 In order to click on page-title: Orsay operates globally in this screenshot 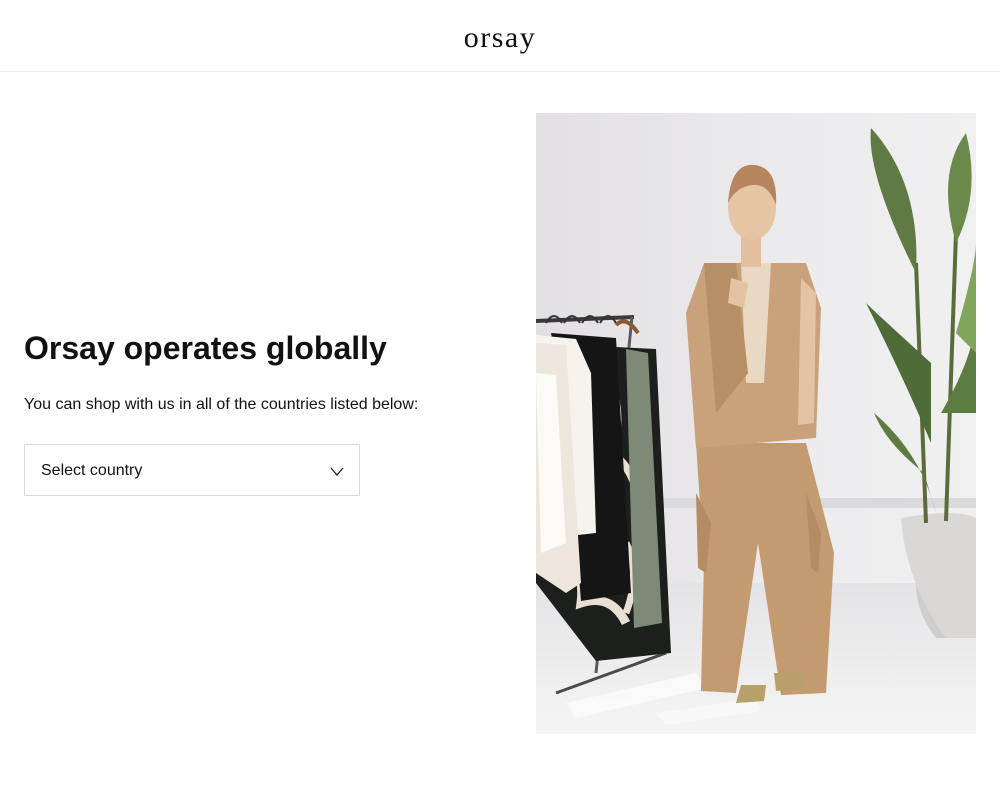, I will do `click(205, 348)`.